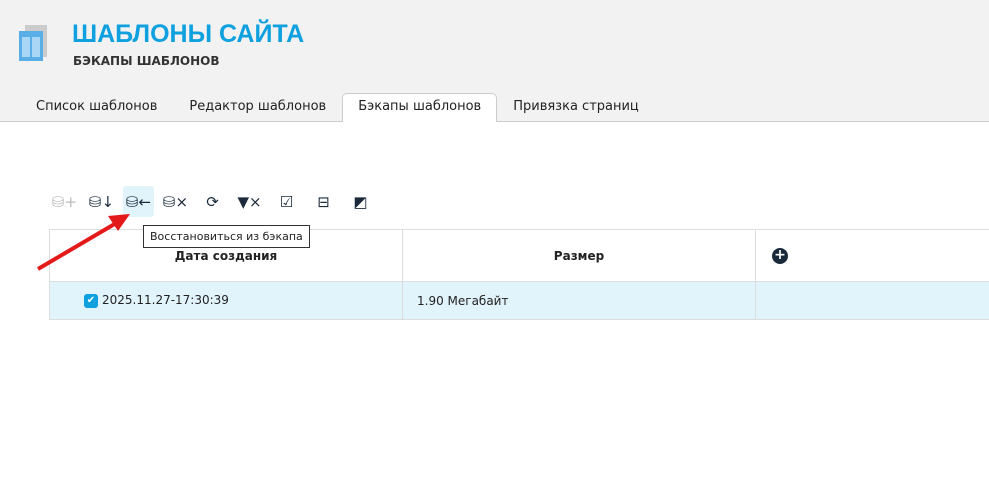 Image resolution: width=989 pixels, height=482 pixels. I want to click on site-templates-logo-icon, so click(33, 43).